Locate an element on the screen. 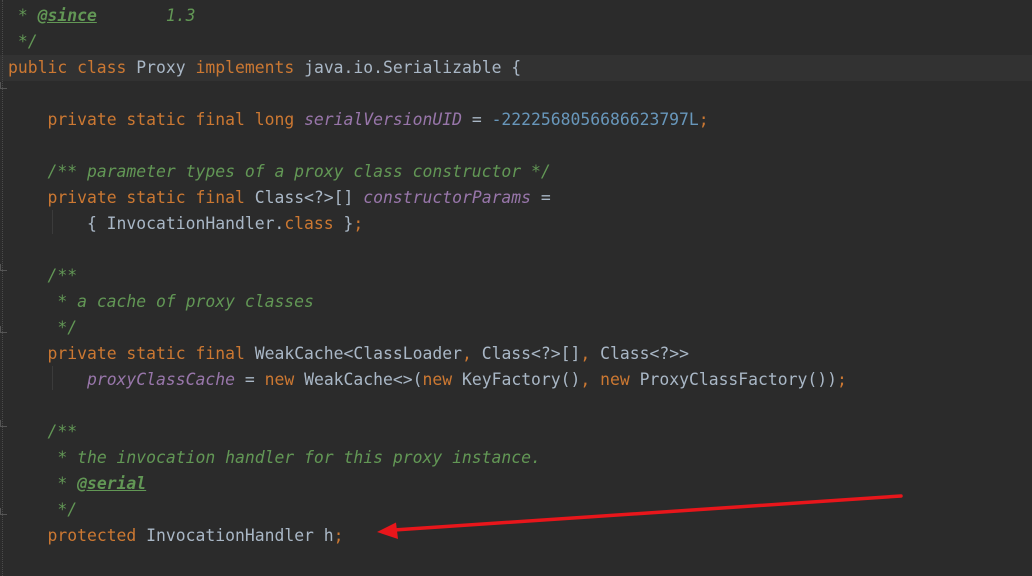  arrow-shaft is located at coordinates (647, 513).